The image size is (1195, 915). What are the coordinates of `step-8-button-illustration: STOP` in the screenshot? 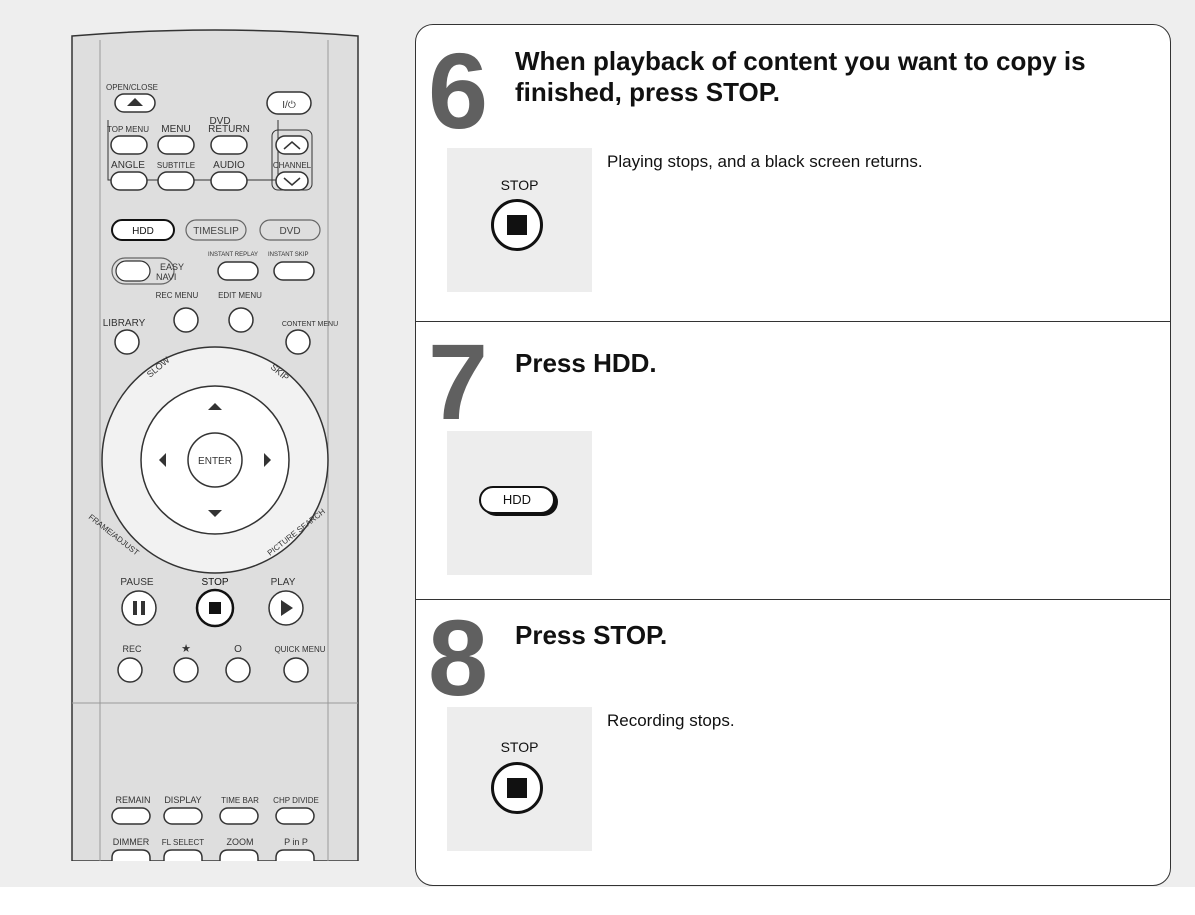 It's located at (519, 779).